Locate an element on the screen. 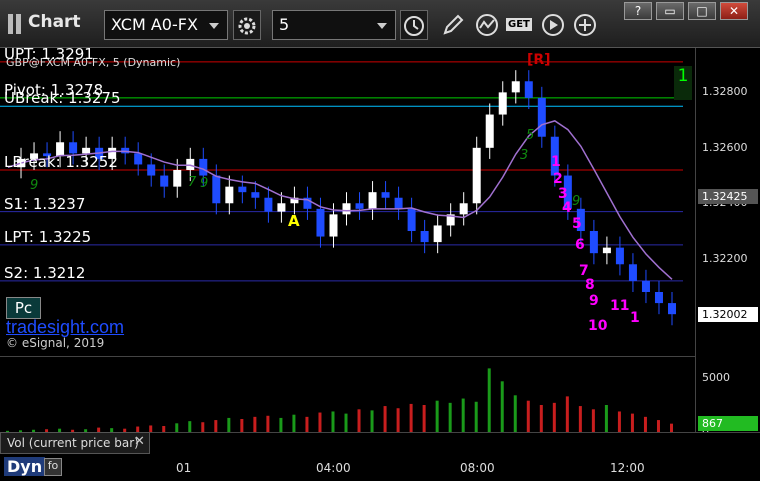 The width and height of the screenshot is (760, 481). sequence-4: 4 is located at coordinates (567, 208).